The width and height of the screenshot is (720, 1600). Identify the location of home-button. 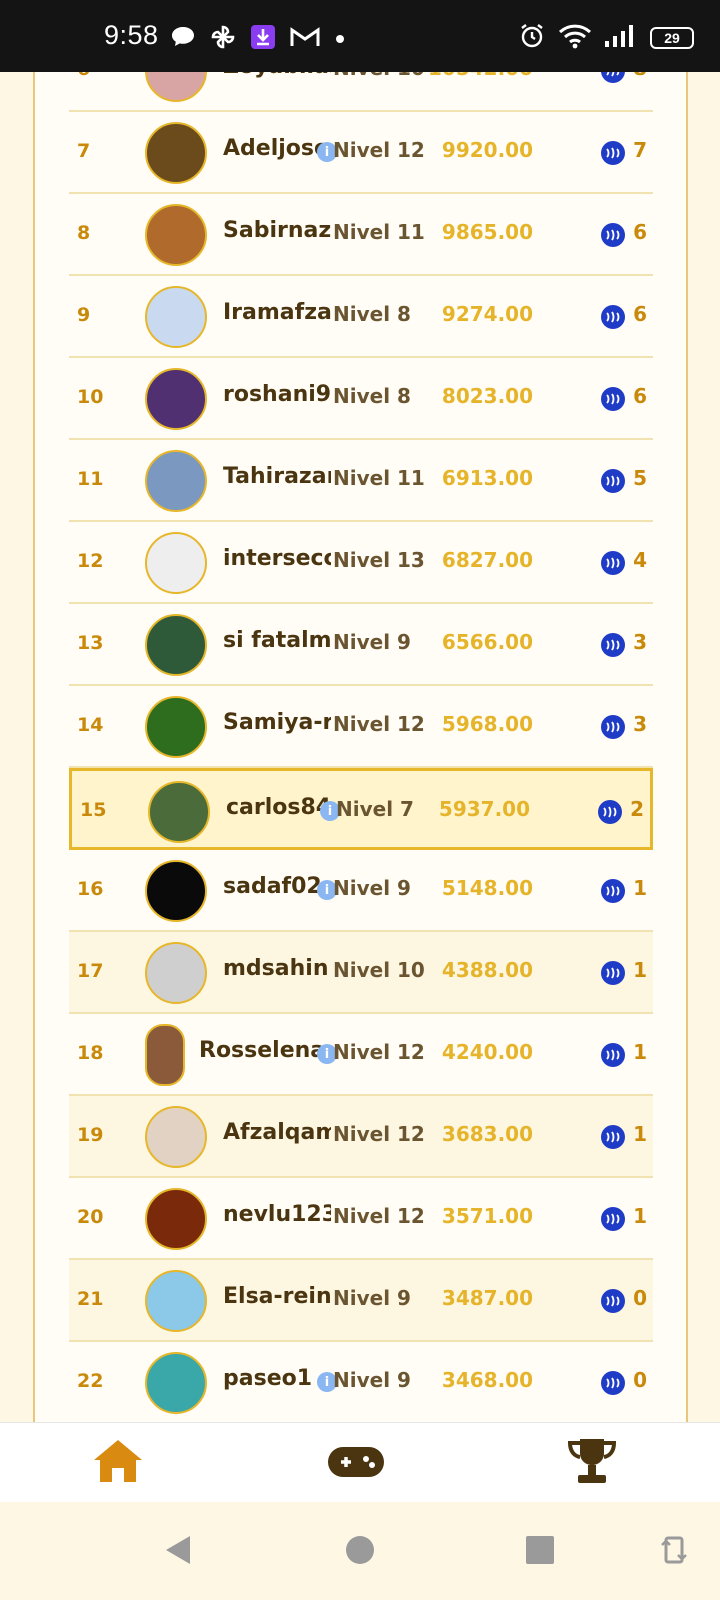
(360, 1552).